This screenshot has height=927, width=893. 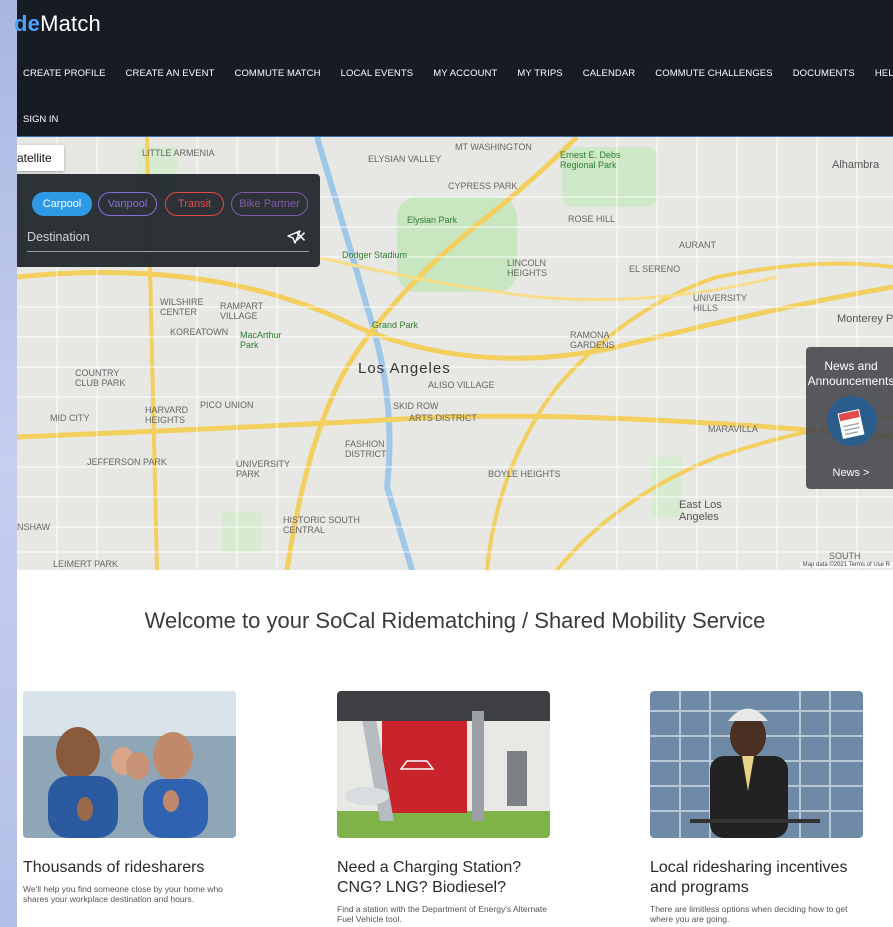 I want to click on map-label-debs-park: Ernest E. Debs Regional Park, so click(x=590, y=160).